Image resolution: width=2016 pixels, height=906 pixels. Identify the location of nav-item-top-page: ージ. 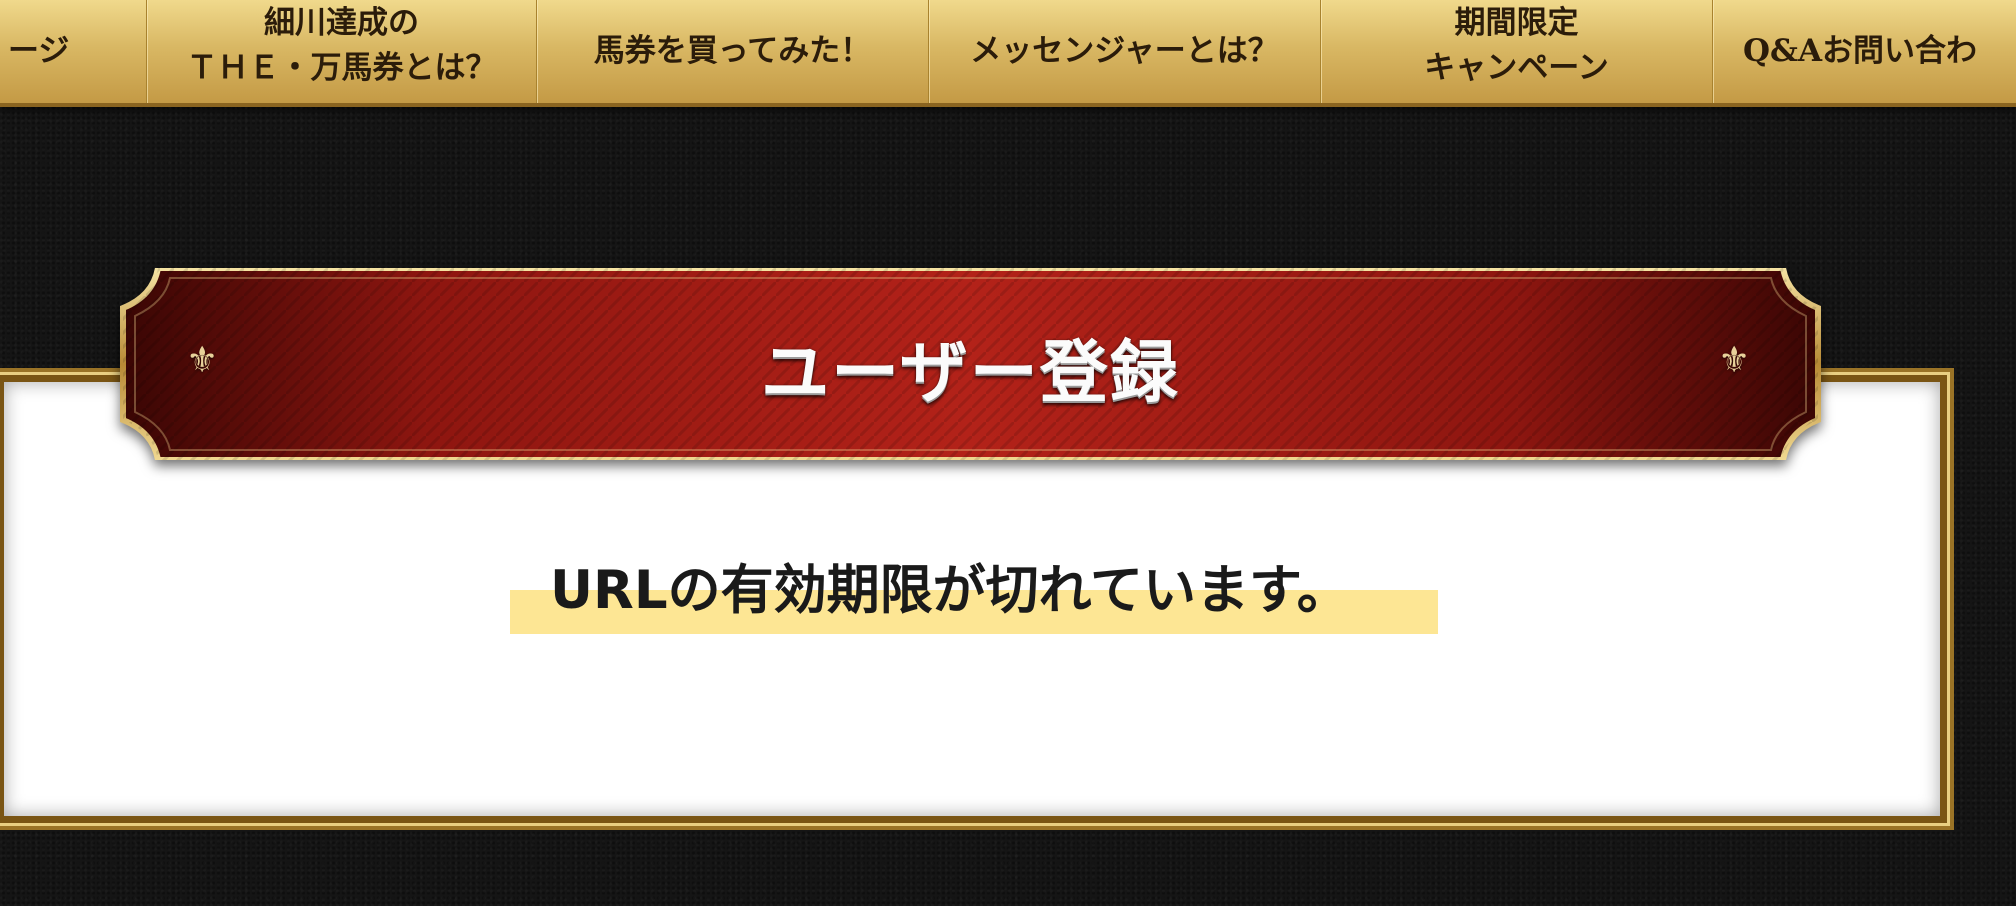
(73, 51).